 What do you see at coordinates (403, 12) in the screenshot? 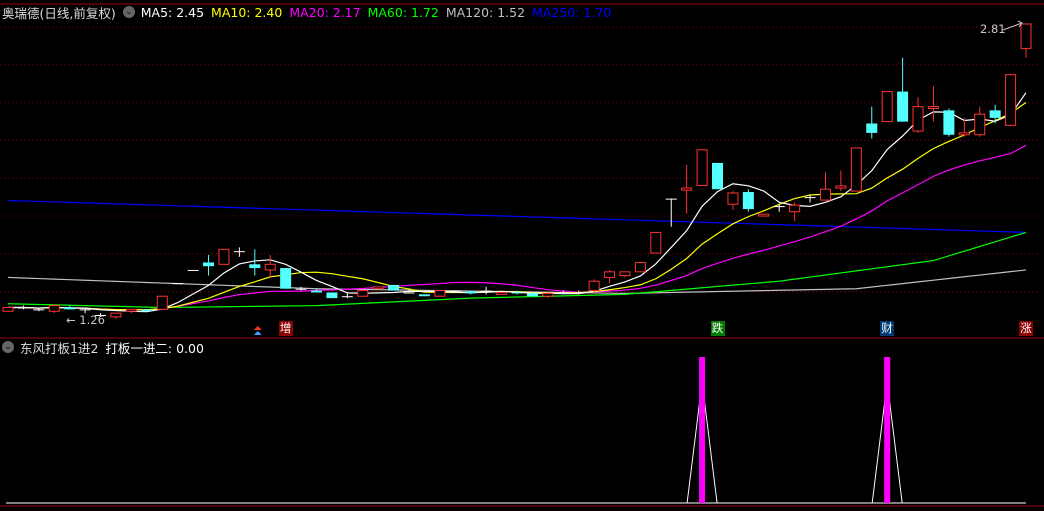
I see `ma60-legend: MA60: 1.72` at bounding box center [403, 12].